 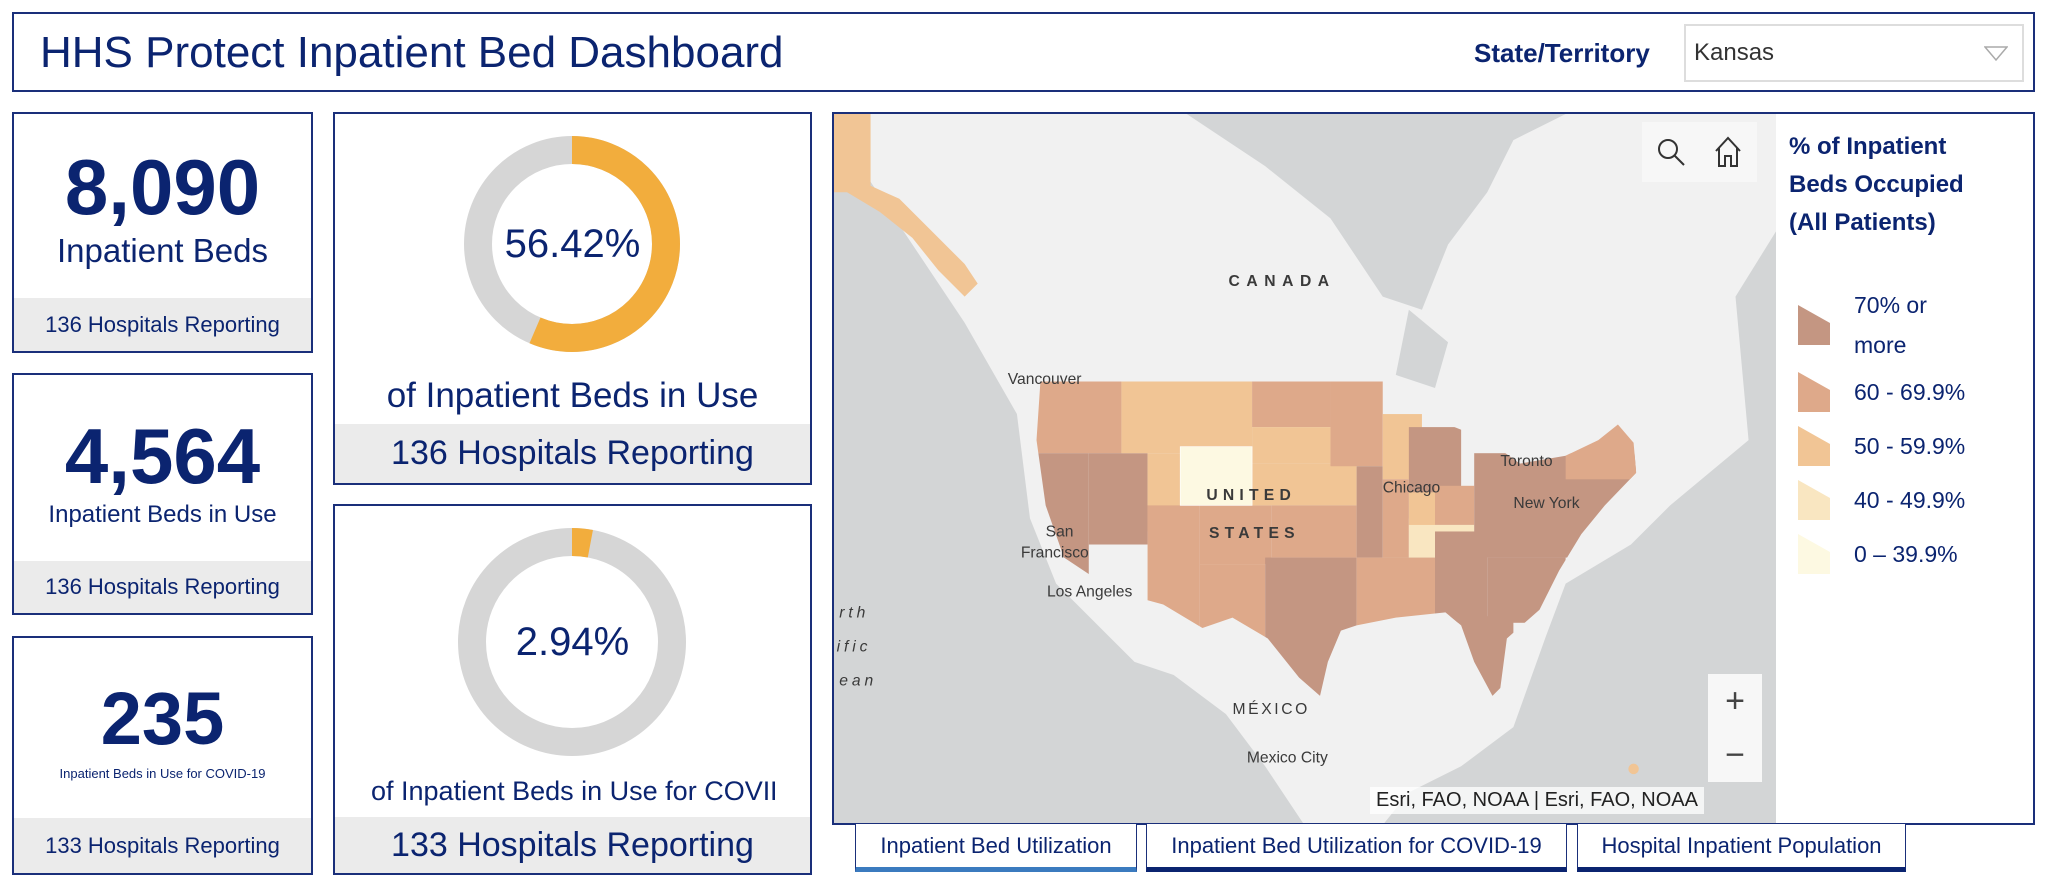 I want to click on legend-title-line: (All Patients), so click(x=1862, y=222).